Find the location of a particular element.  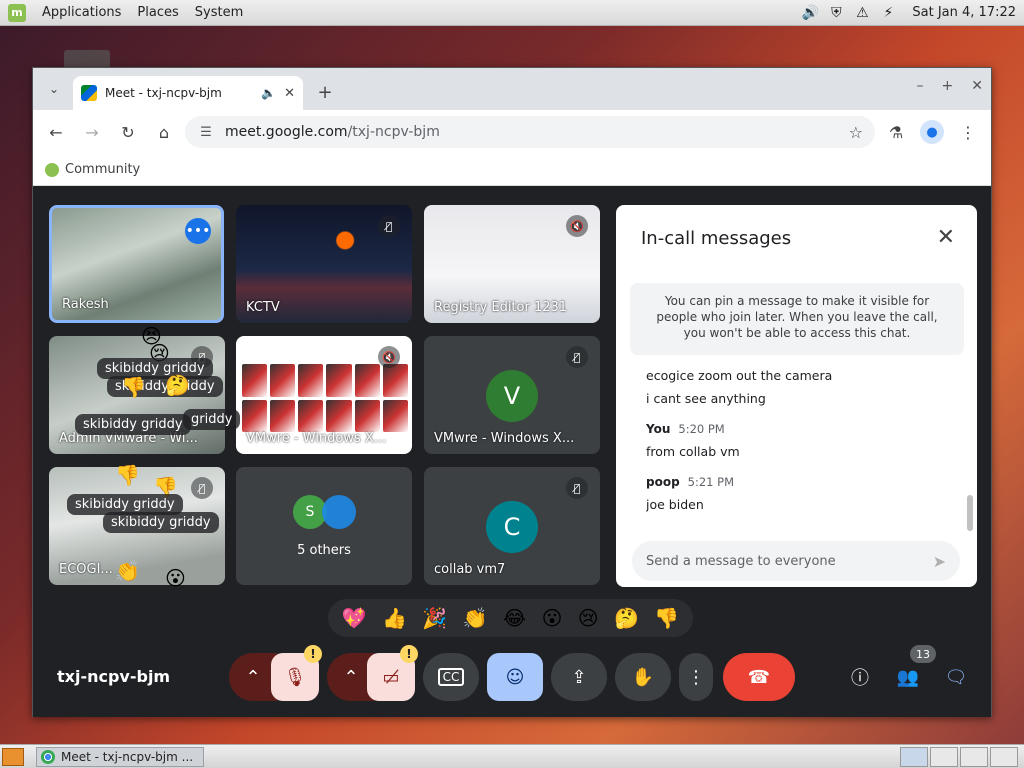

update-alert-icon: ⚠ is located at coordinates (862, 13).